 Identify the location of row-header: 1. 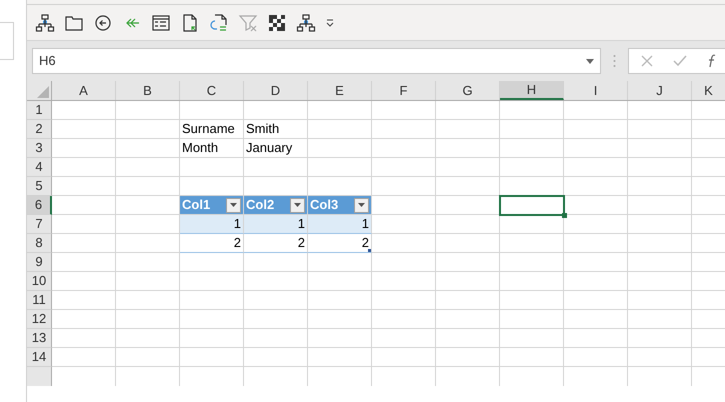
(39, 110).